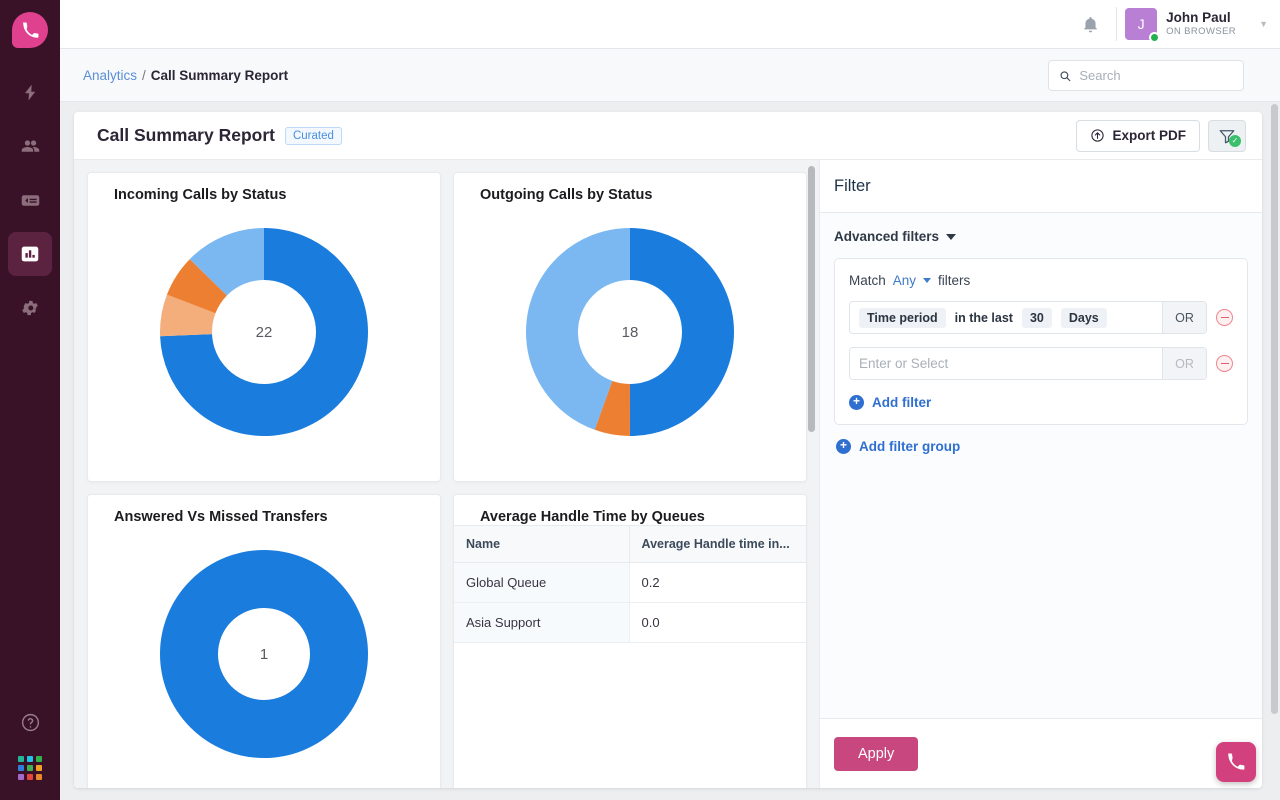 Image resolution: width=1280 pixels, height=800 pixels. I want to click on filter-row-tokens: Enter or Select, so click(1006, 363).